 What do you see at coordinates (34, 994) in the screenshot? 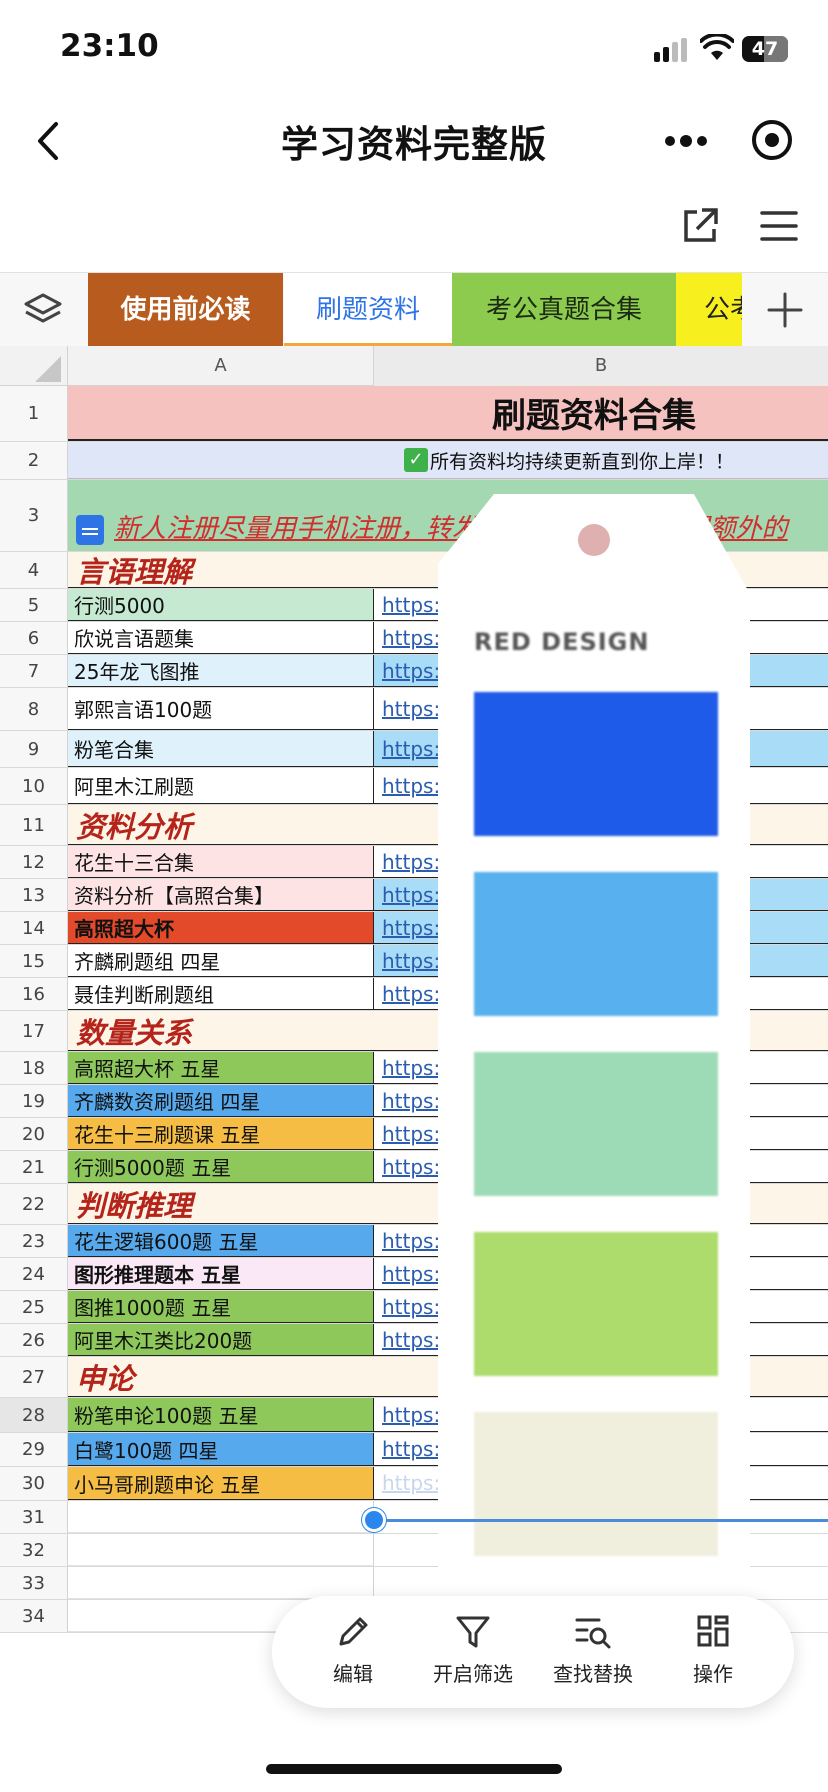
I see `row-number: 16` at bounding box center [34, 994].